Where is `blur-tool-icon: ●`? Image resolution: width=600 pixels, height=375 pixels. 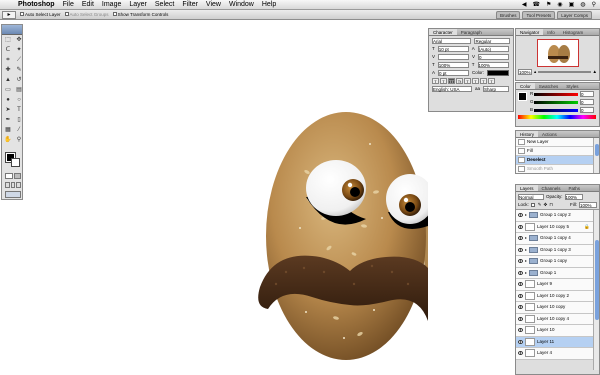 blur-tool-icon: ● is located at coordinates (8, 100).